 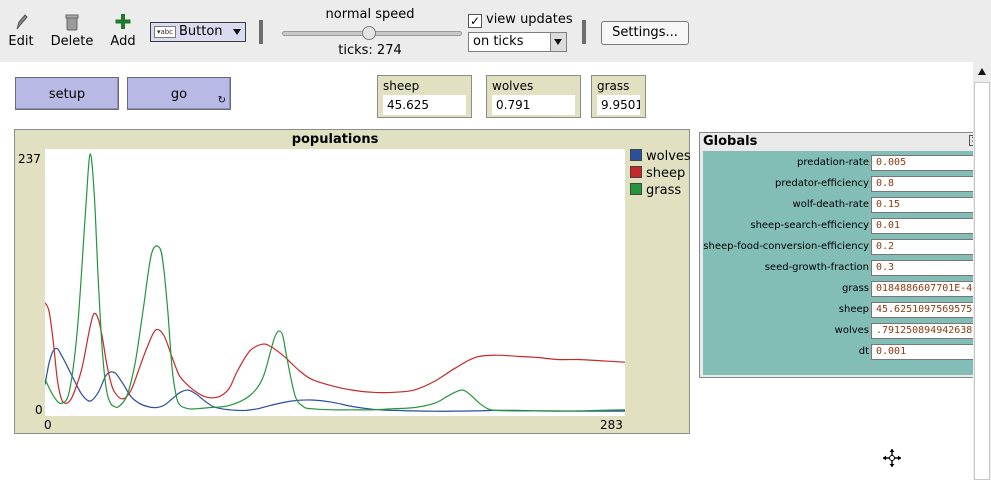 I want to click on update-mode-value: on ticks, so click(x=498, y=41).